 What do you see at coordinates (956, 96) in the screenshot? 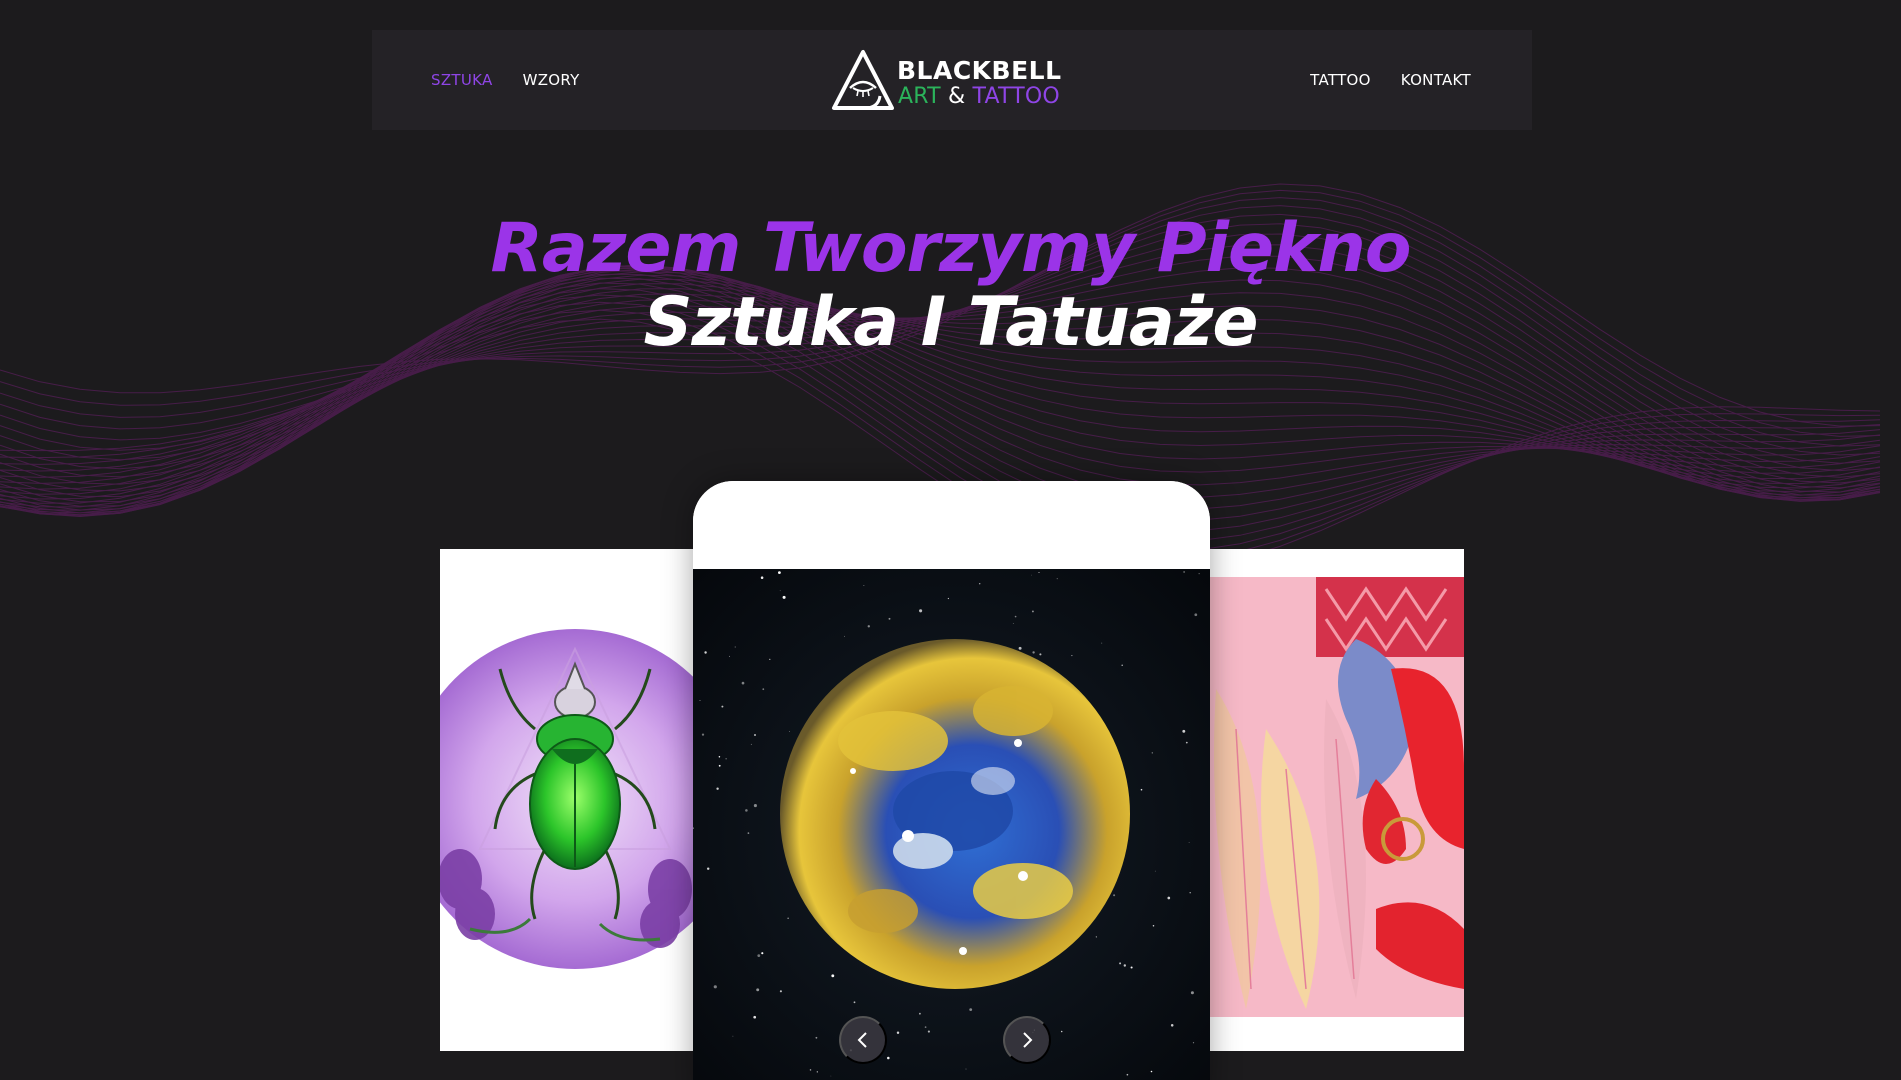
I see `logo-amp-text: &` at bounding box center [956, 96].